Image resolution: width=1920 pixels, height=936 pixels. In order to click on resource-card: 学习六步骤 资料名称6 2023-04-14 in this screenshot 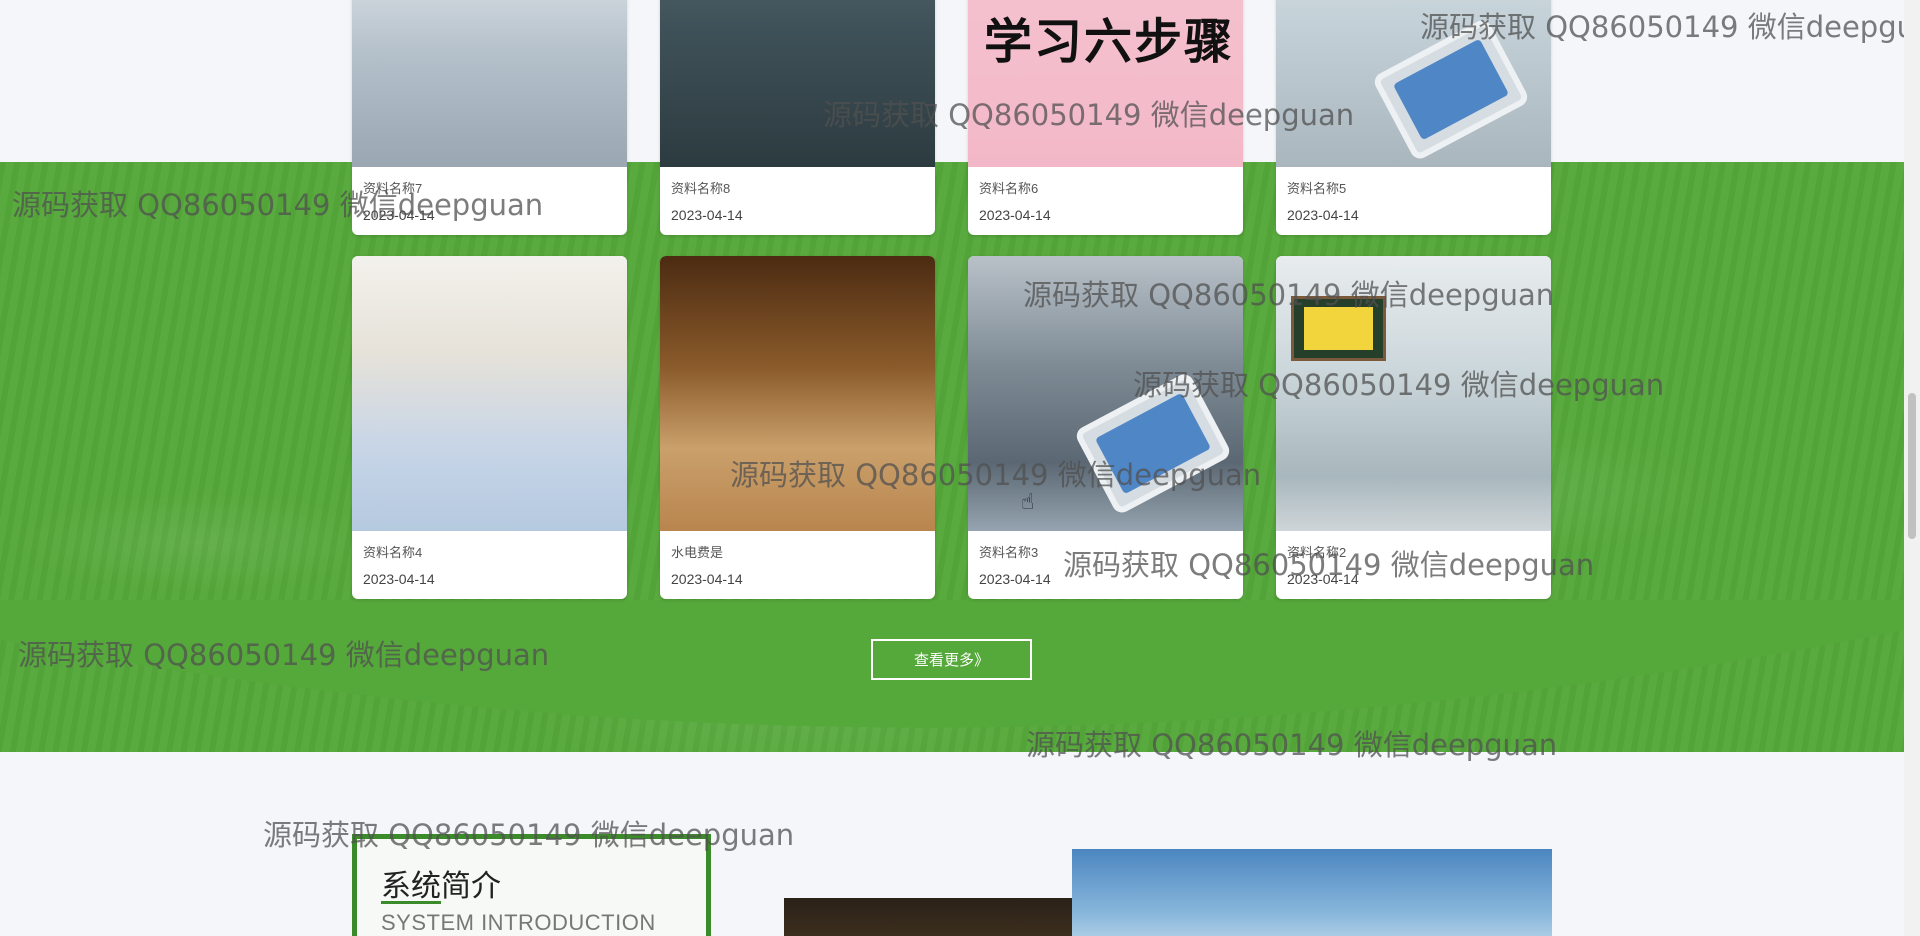, I will do `click(1105, 117)`.